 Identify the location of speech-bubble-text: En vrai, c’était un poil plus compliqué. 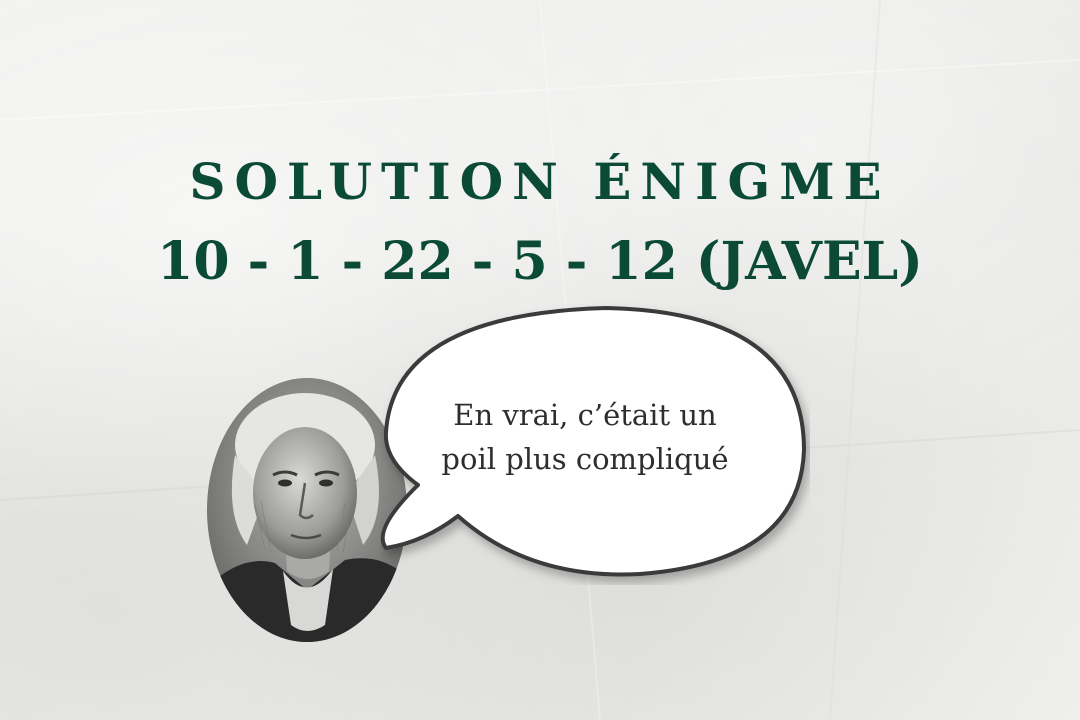
(585, 437).